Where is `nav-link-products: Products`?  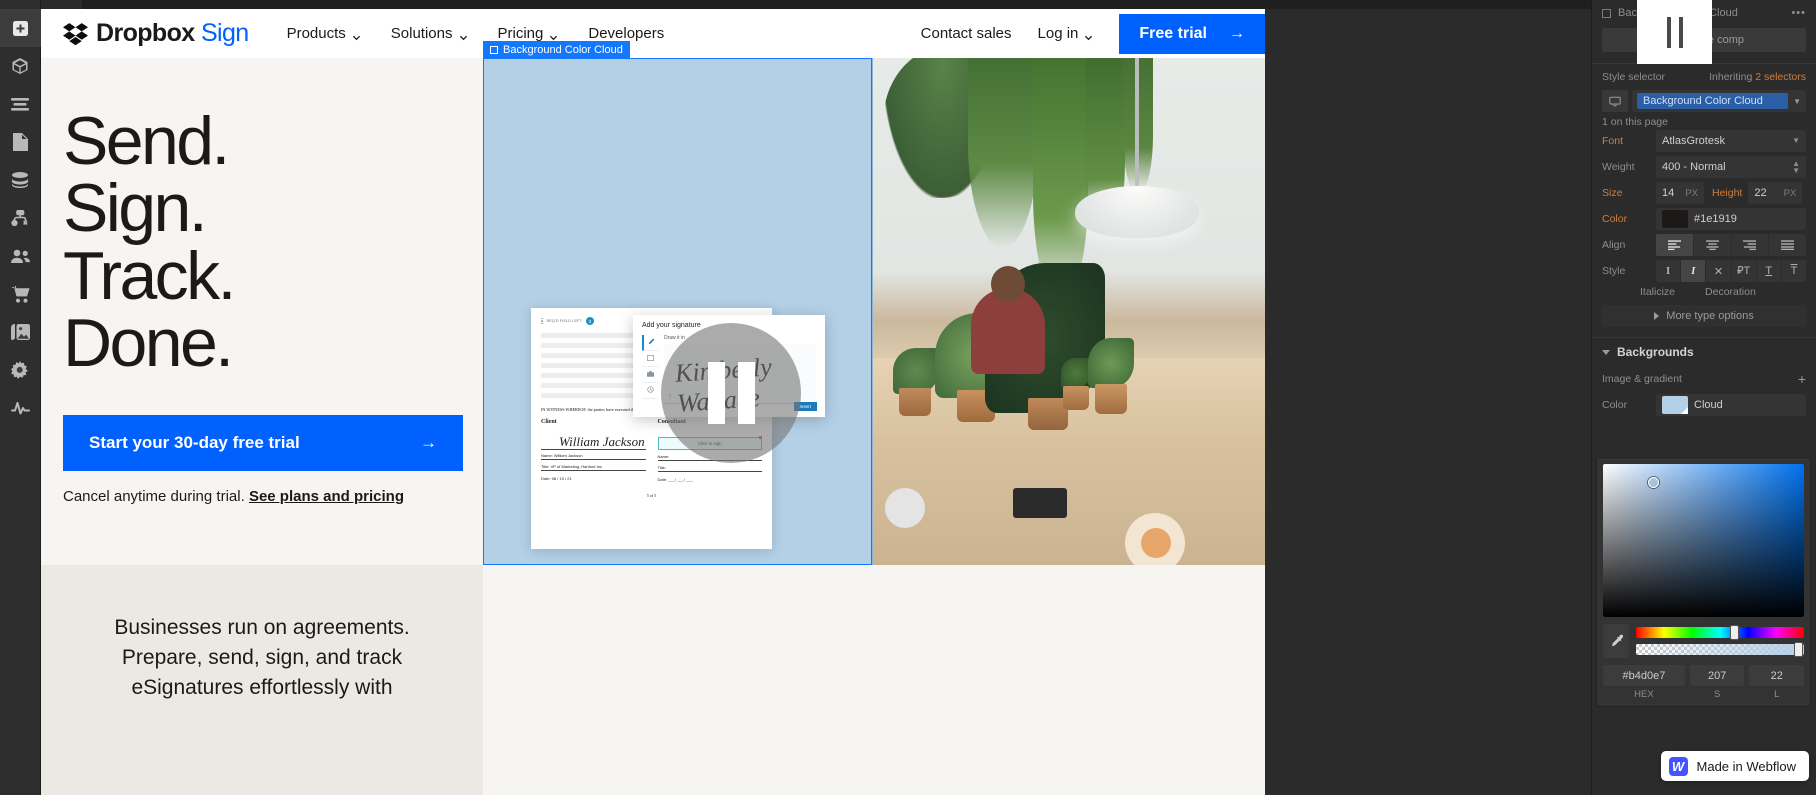
nav-link-products: Products is located at coordinates (324, 33).